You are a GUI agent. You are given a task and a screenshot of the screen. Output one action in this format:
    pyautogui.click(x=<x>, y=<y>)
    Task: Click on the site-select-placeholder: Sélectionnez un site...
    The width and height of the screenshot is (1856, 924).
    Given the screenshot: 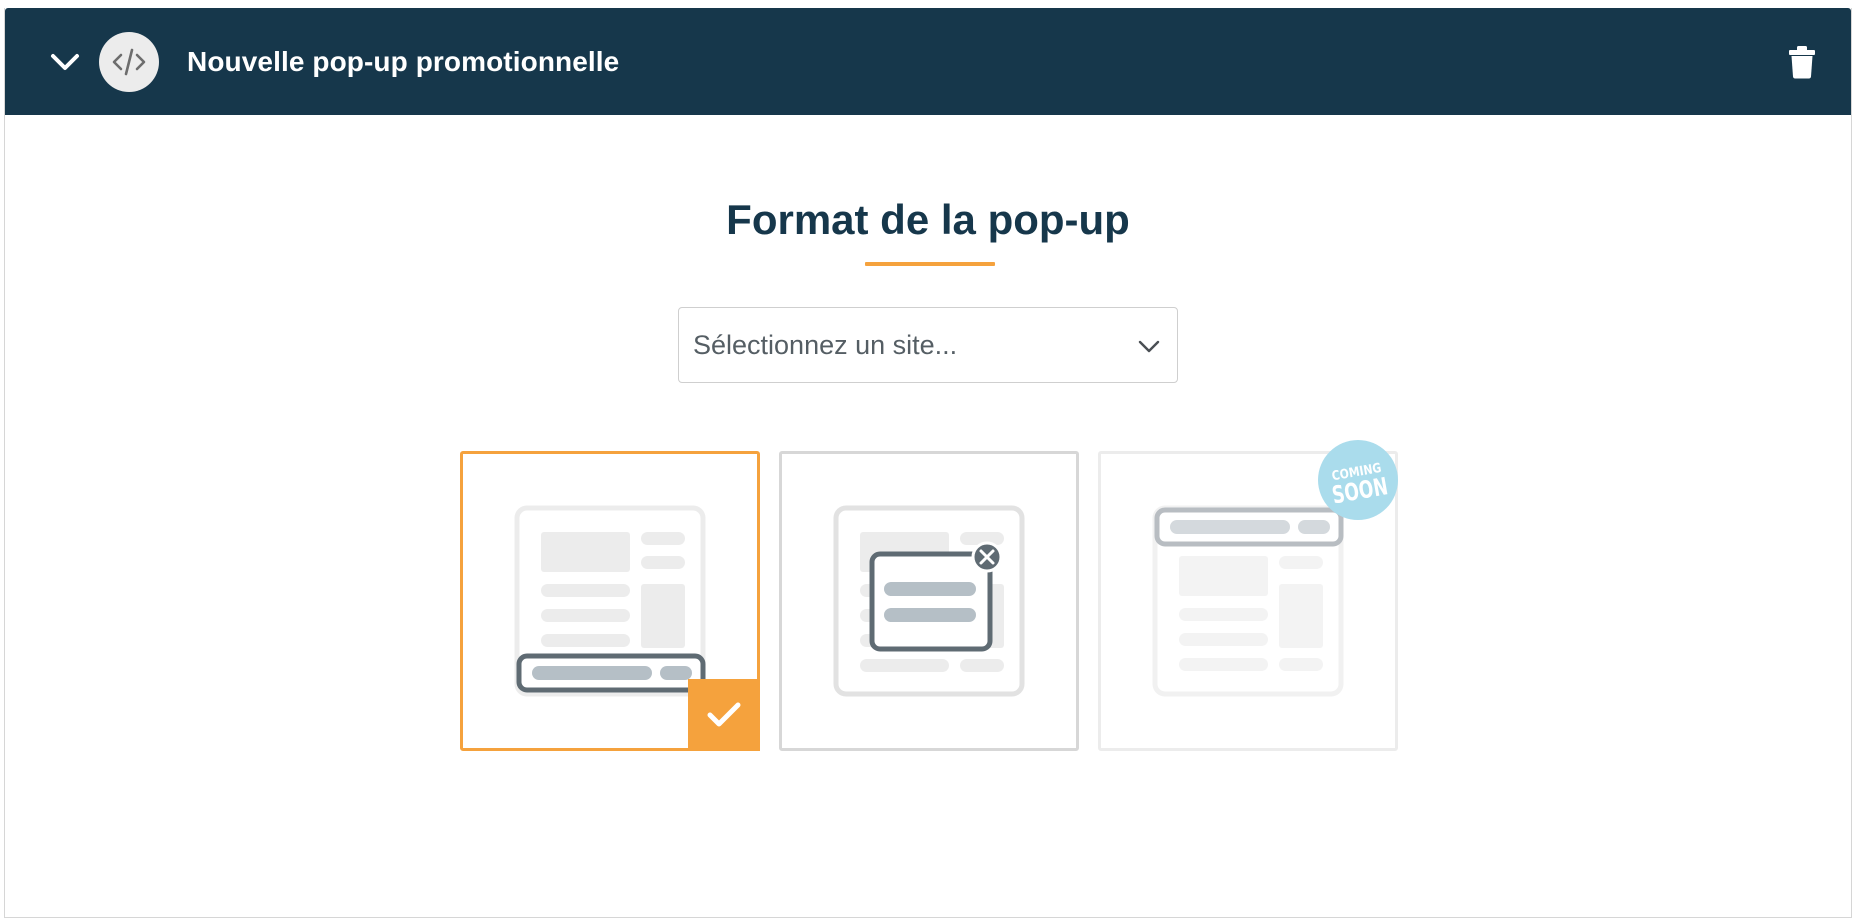 What is the action you would take?
    pyautogui.click(x=825, y=345)
    